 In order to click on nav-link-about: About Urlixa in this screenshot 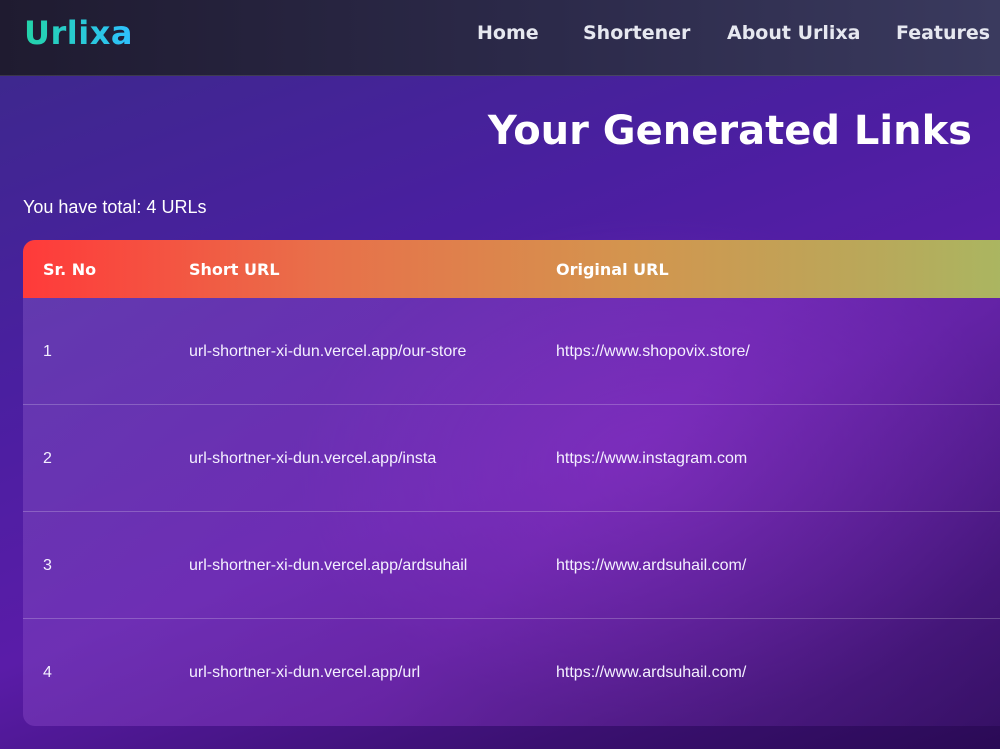, I will do `click(793, 33)`.